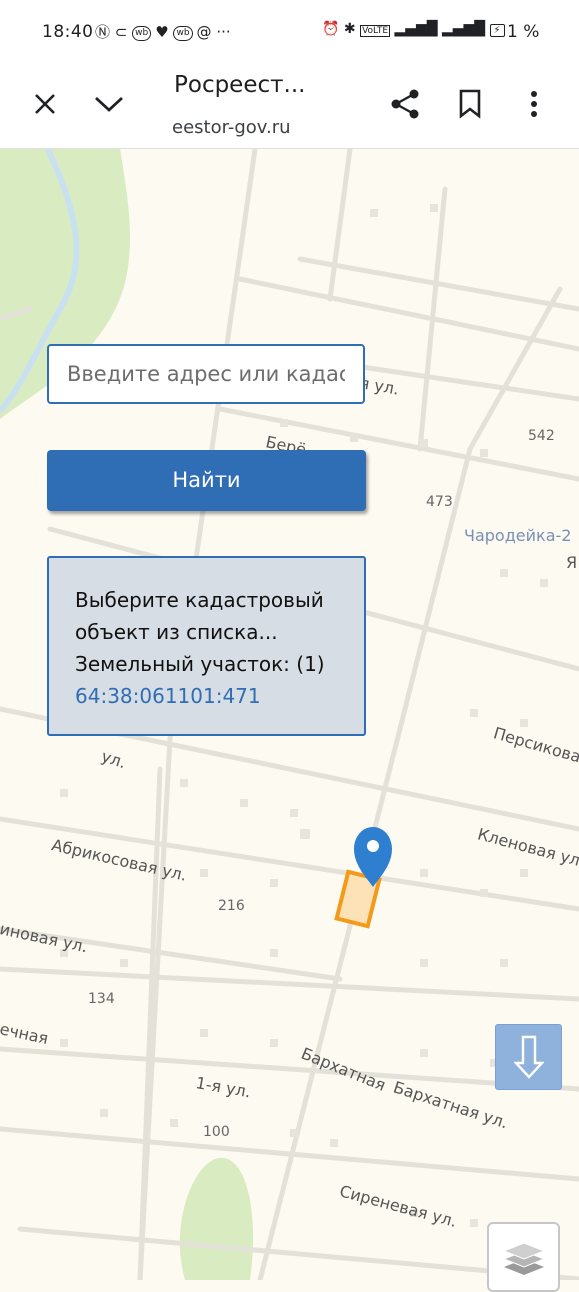 Image resolution: width=579 pixels, height=1292 pixels. Describe the element at coordinates (289, 106) in the screenshot. I see `browser-toolbar: Росреест... eestor-gov.ru` at that location.